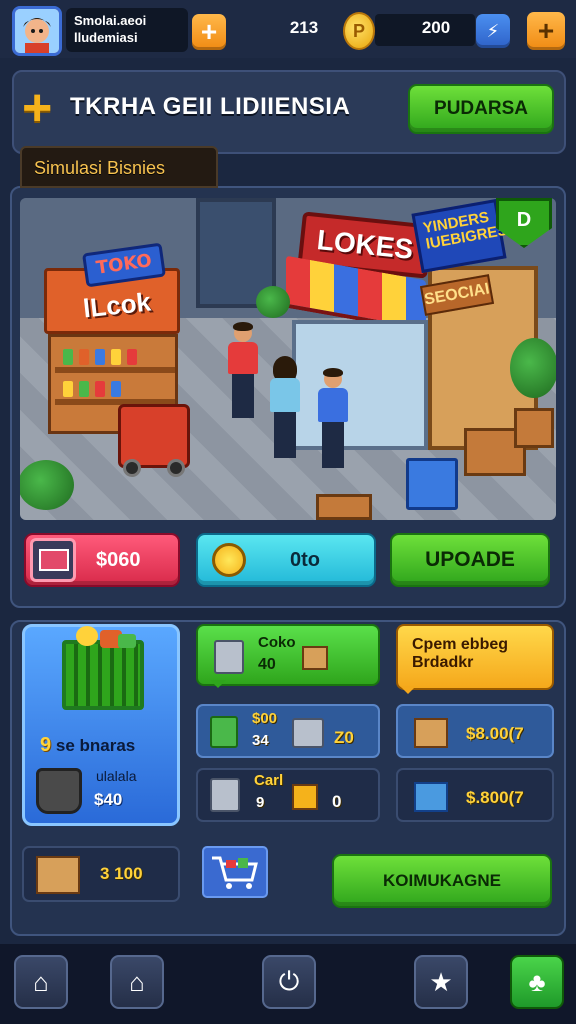 The height and width of the screenshot is (1024, 576). What do you see at coordinates (118, 559) in the screenshot?
I see `cash-value: $060` at bounding box center [118, 559].